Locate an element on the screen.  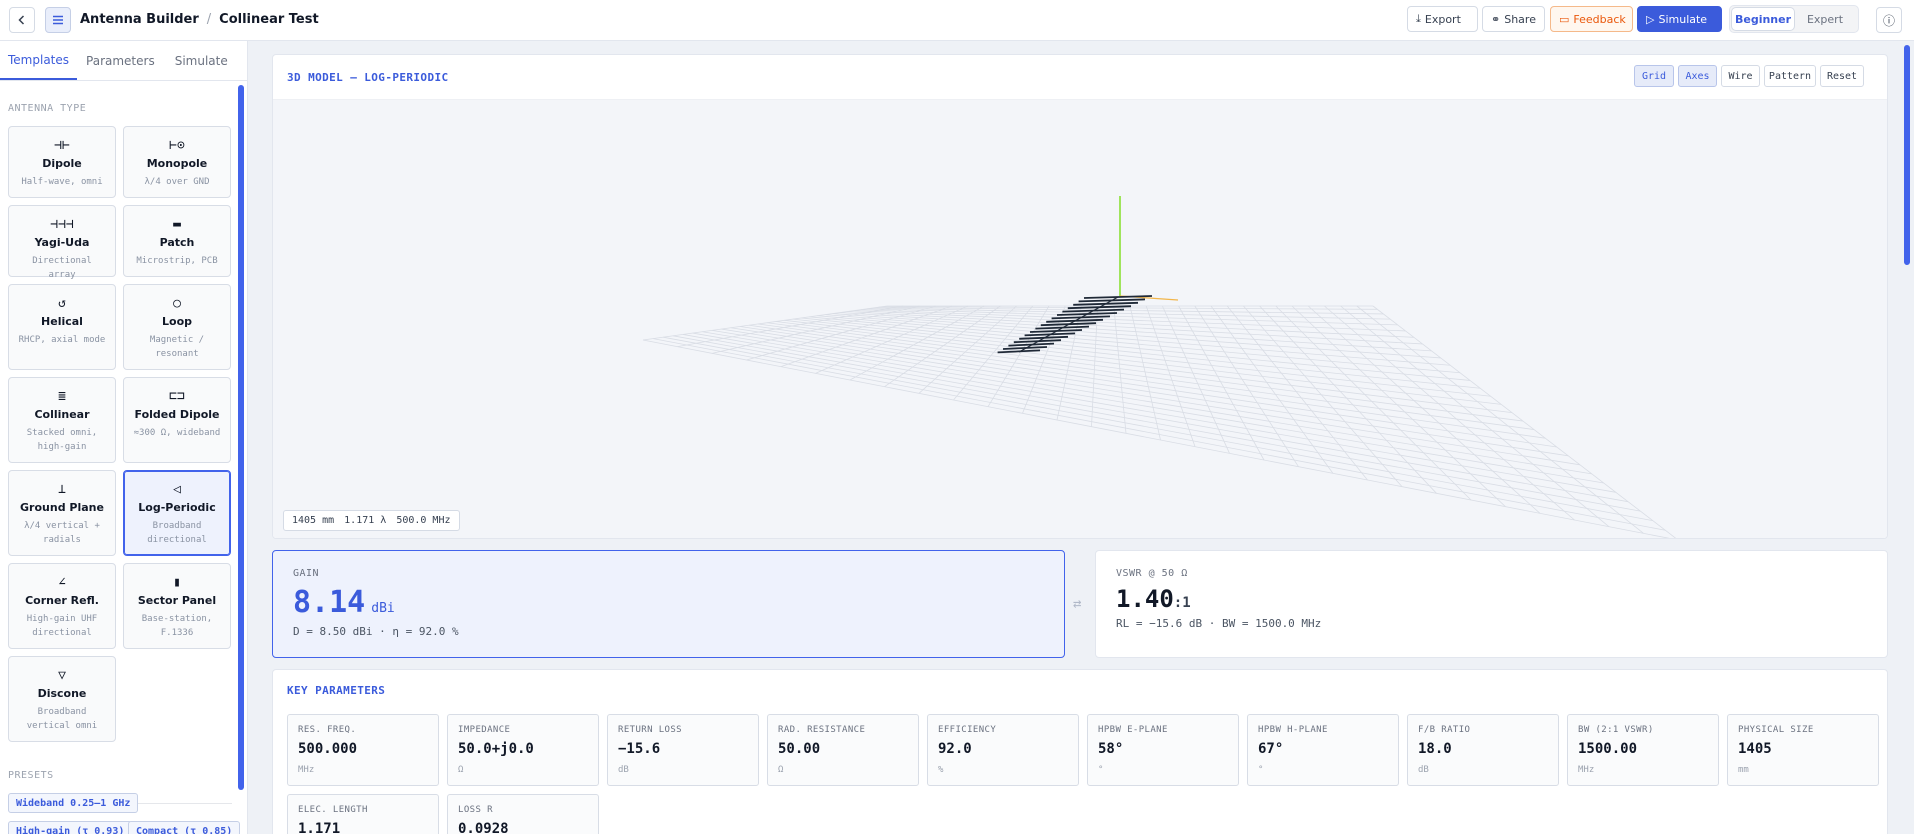
toggle-axes: Axes is located at coordinates (1697, 76).